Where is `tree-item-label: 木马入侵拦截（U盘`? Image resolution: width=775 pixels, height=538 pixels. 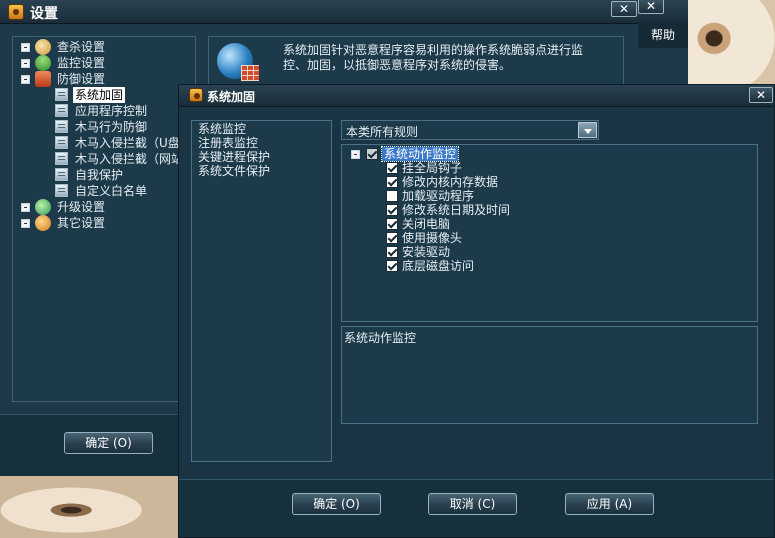 tree-item-label: 木马入侵拦截（U盘 is located at coordinates (127, 143).